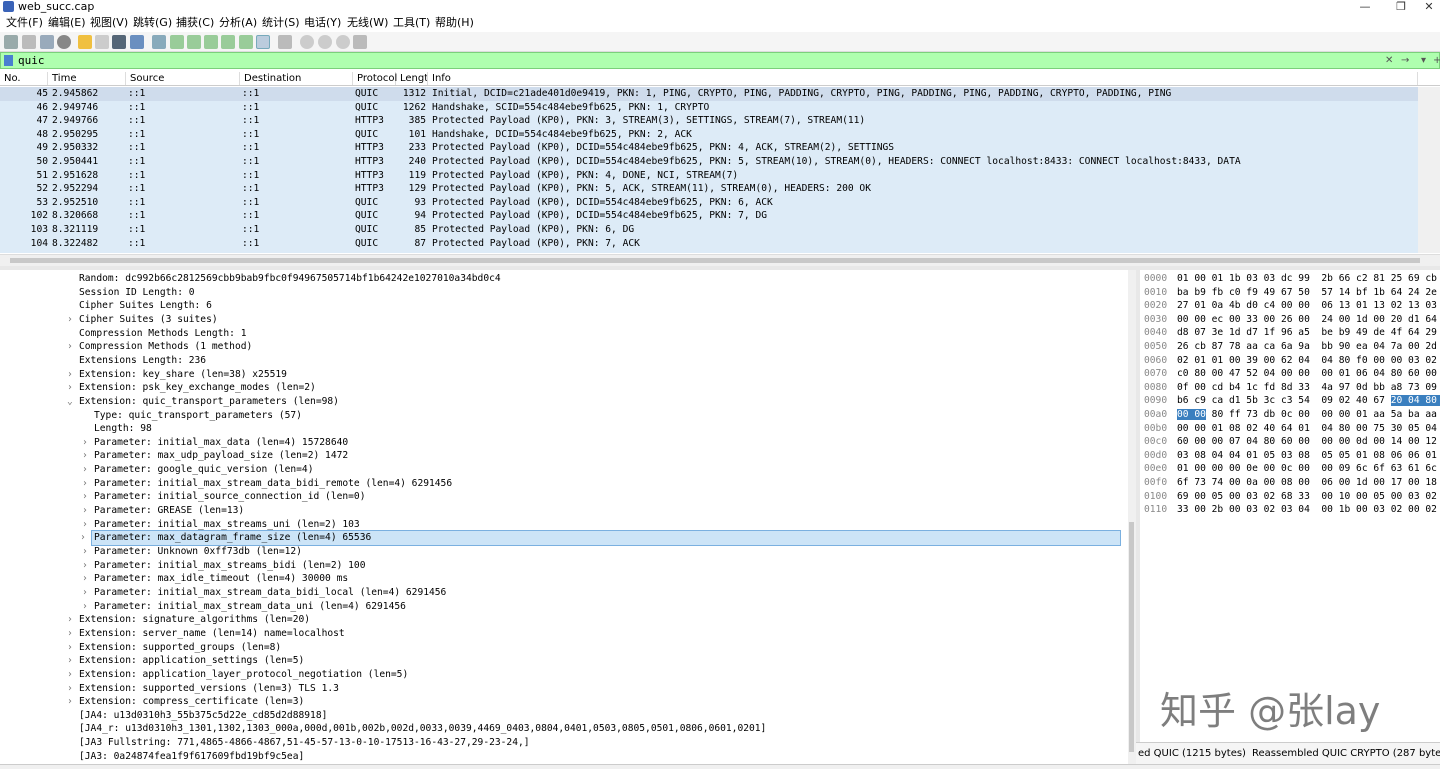  What do you see at coordinates (325, 42) in the screenshot?
I see `zoom-out-icon` at bounding box center [325, 42].